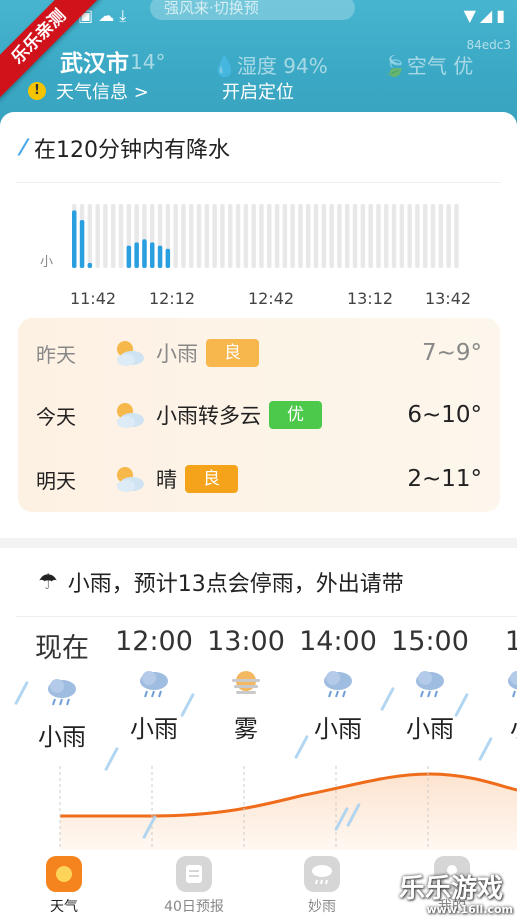 This screenshot has width=517, height=920. I want to click on forecast-row-today: 今天 小雨转多云优 6~10°, so click(259, 415).